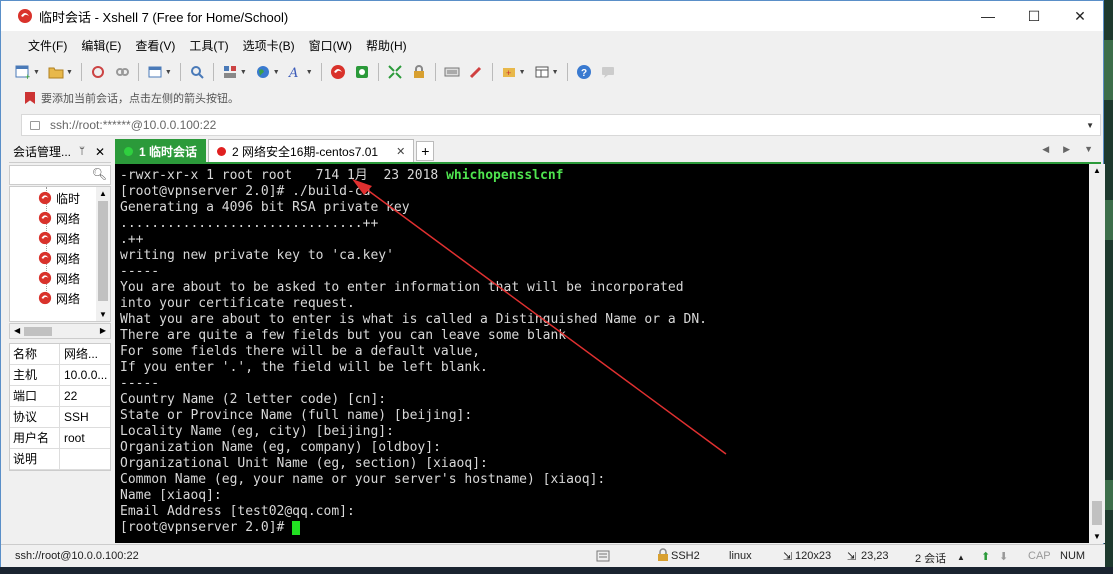 The width and height of the screenshot is (1113, 574). I want to click on reconnect-icon, so click(98, 72).